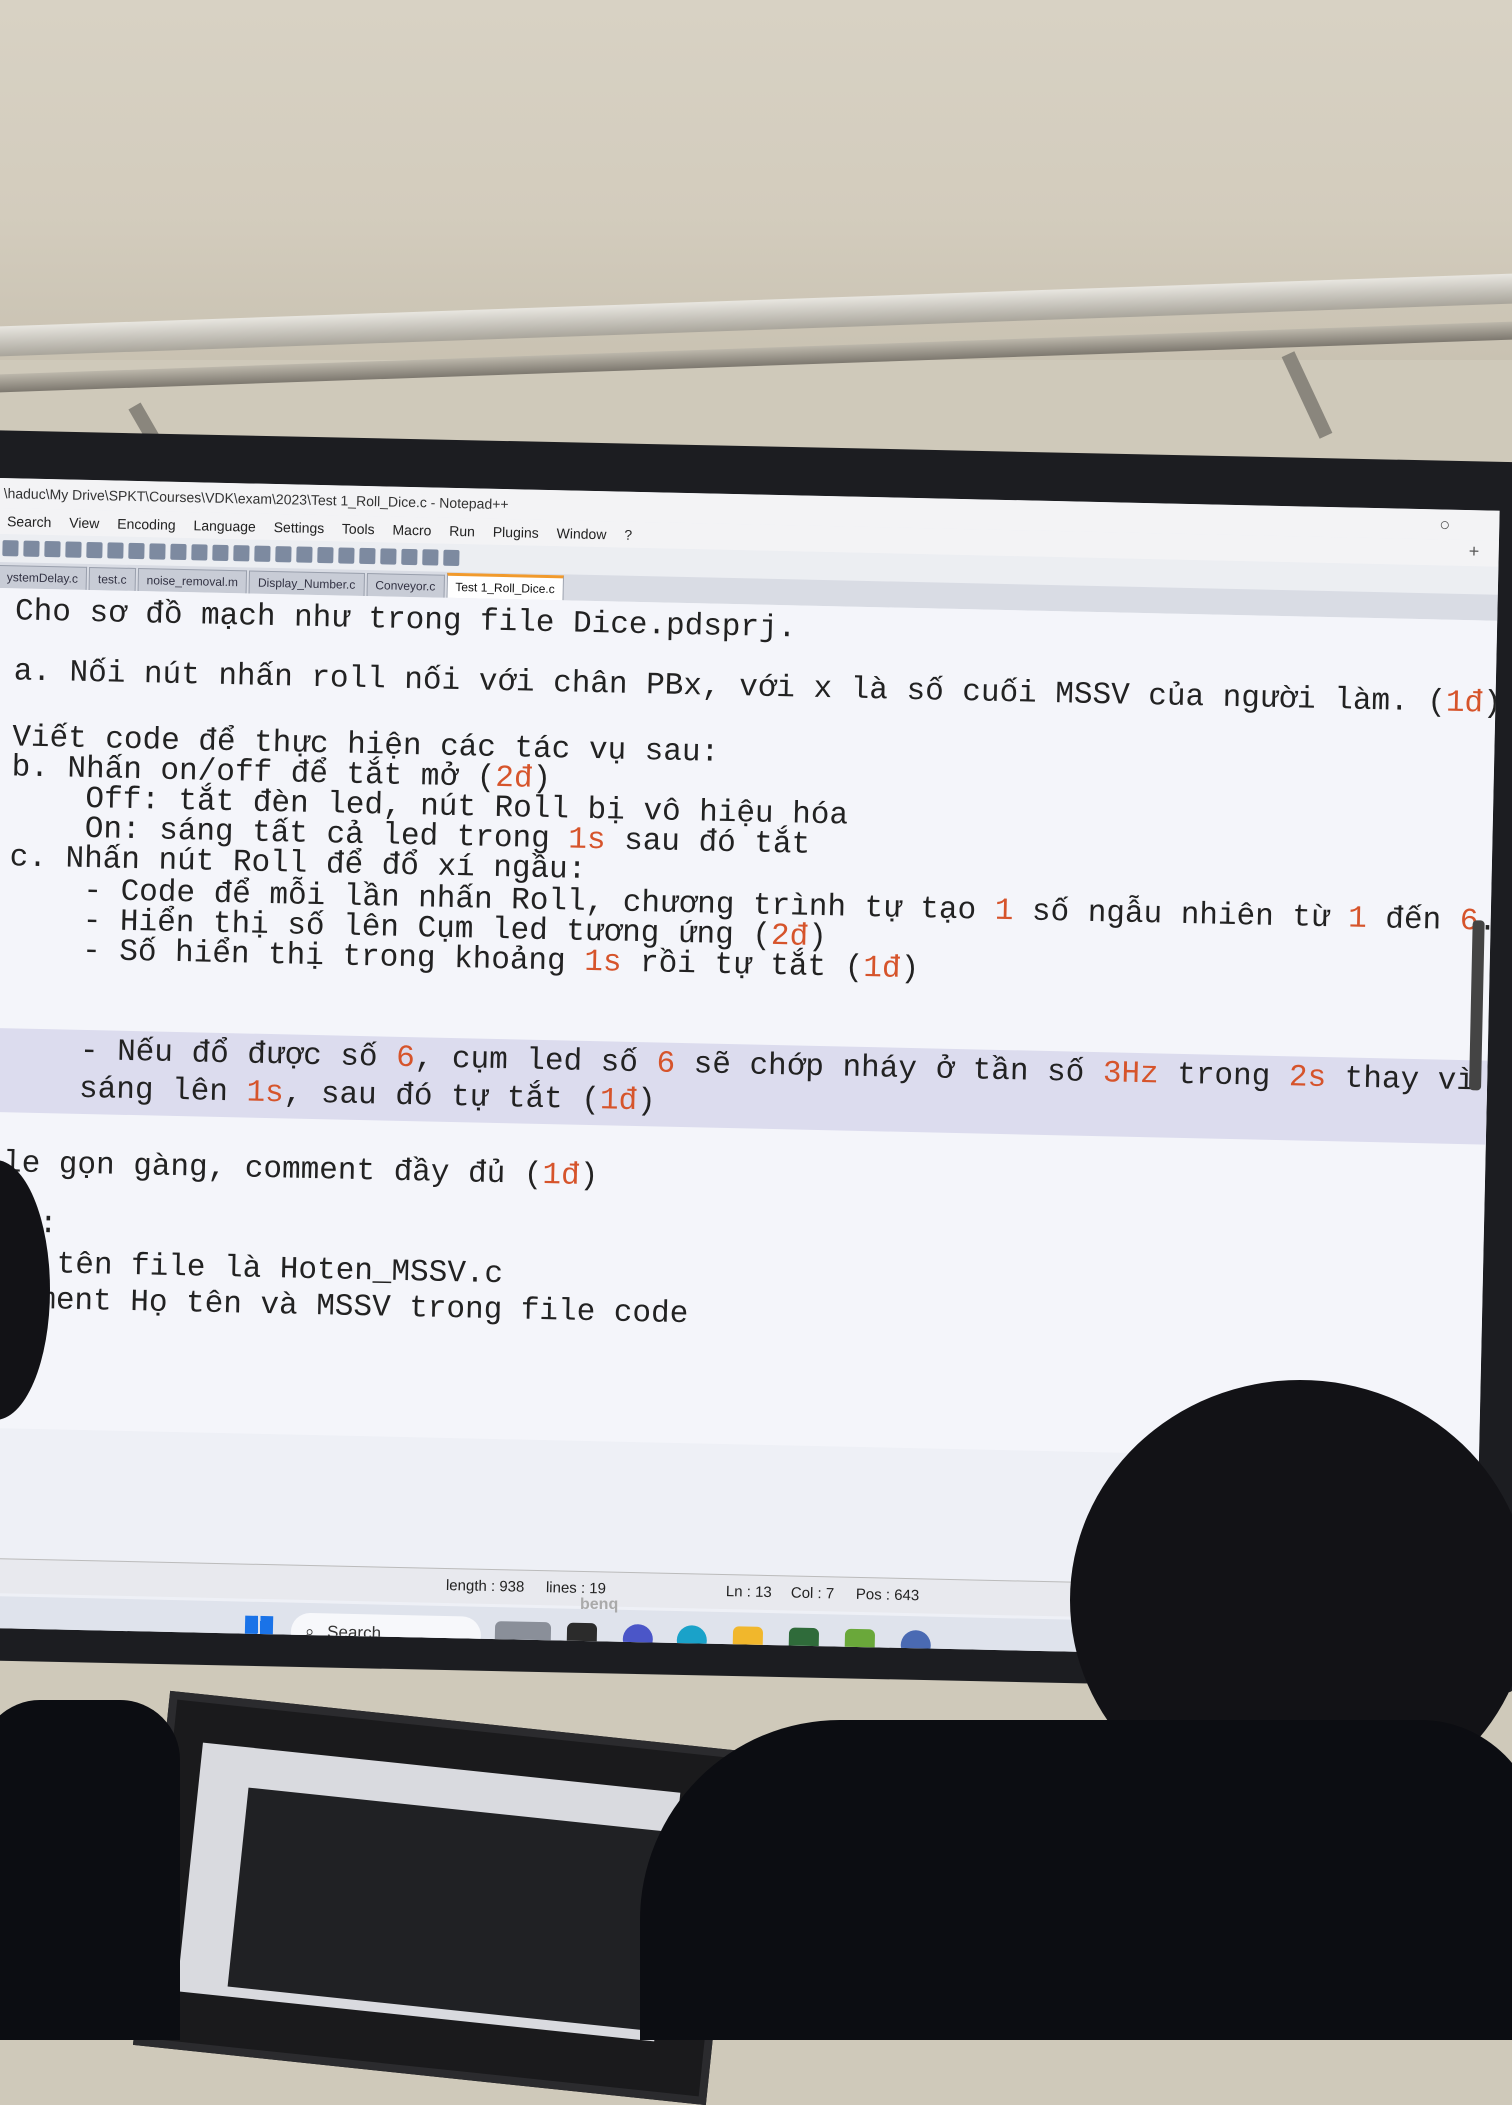  I want to click on copy-icon, so click(157, 551).